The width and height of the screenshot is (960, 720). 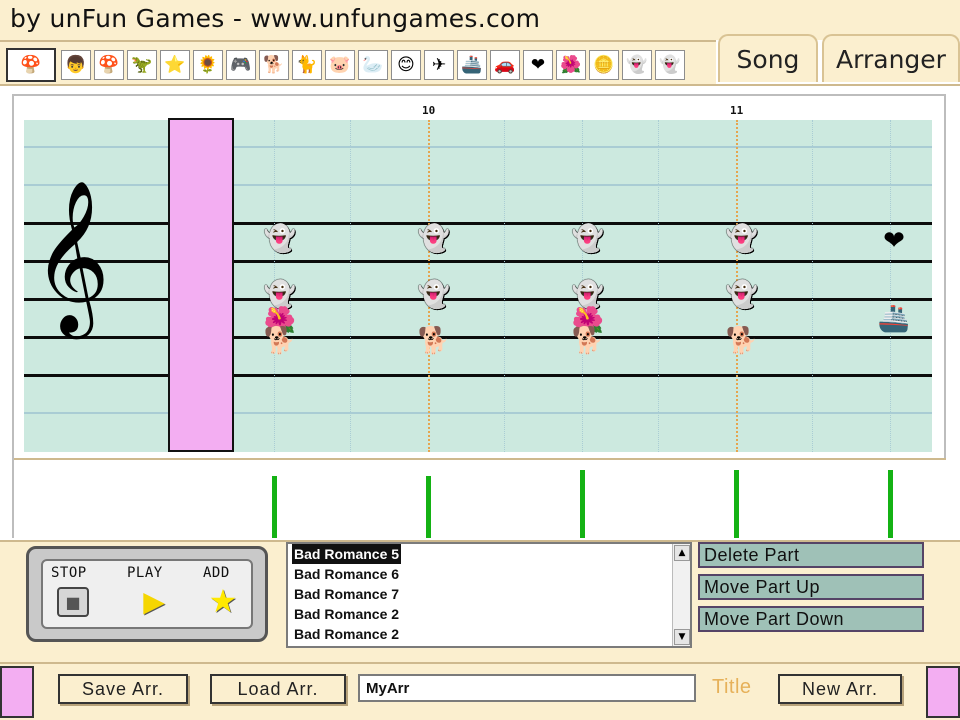 I want to click on car-icon: 🚗, so click(x=505, y=65).